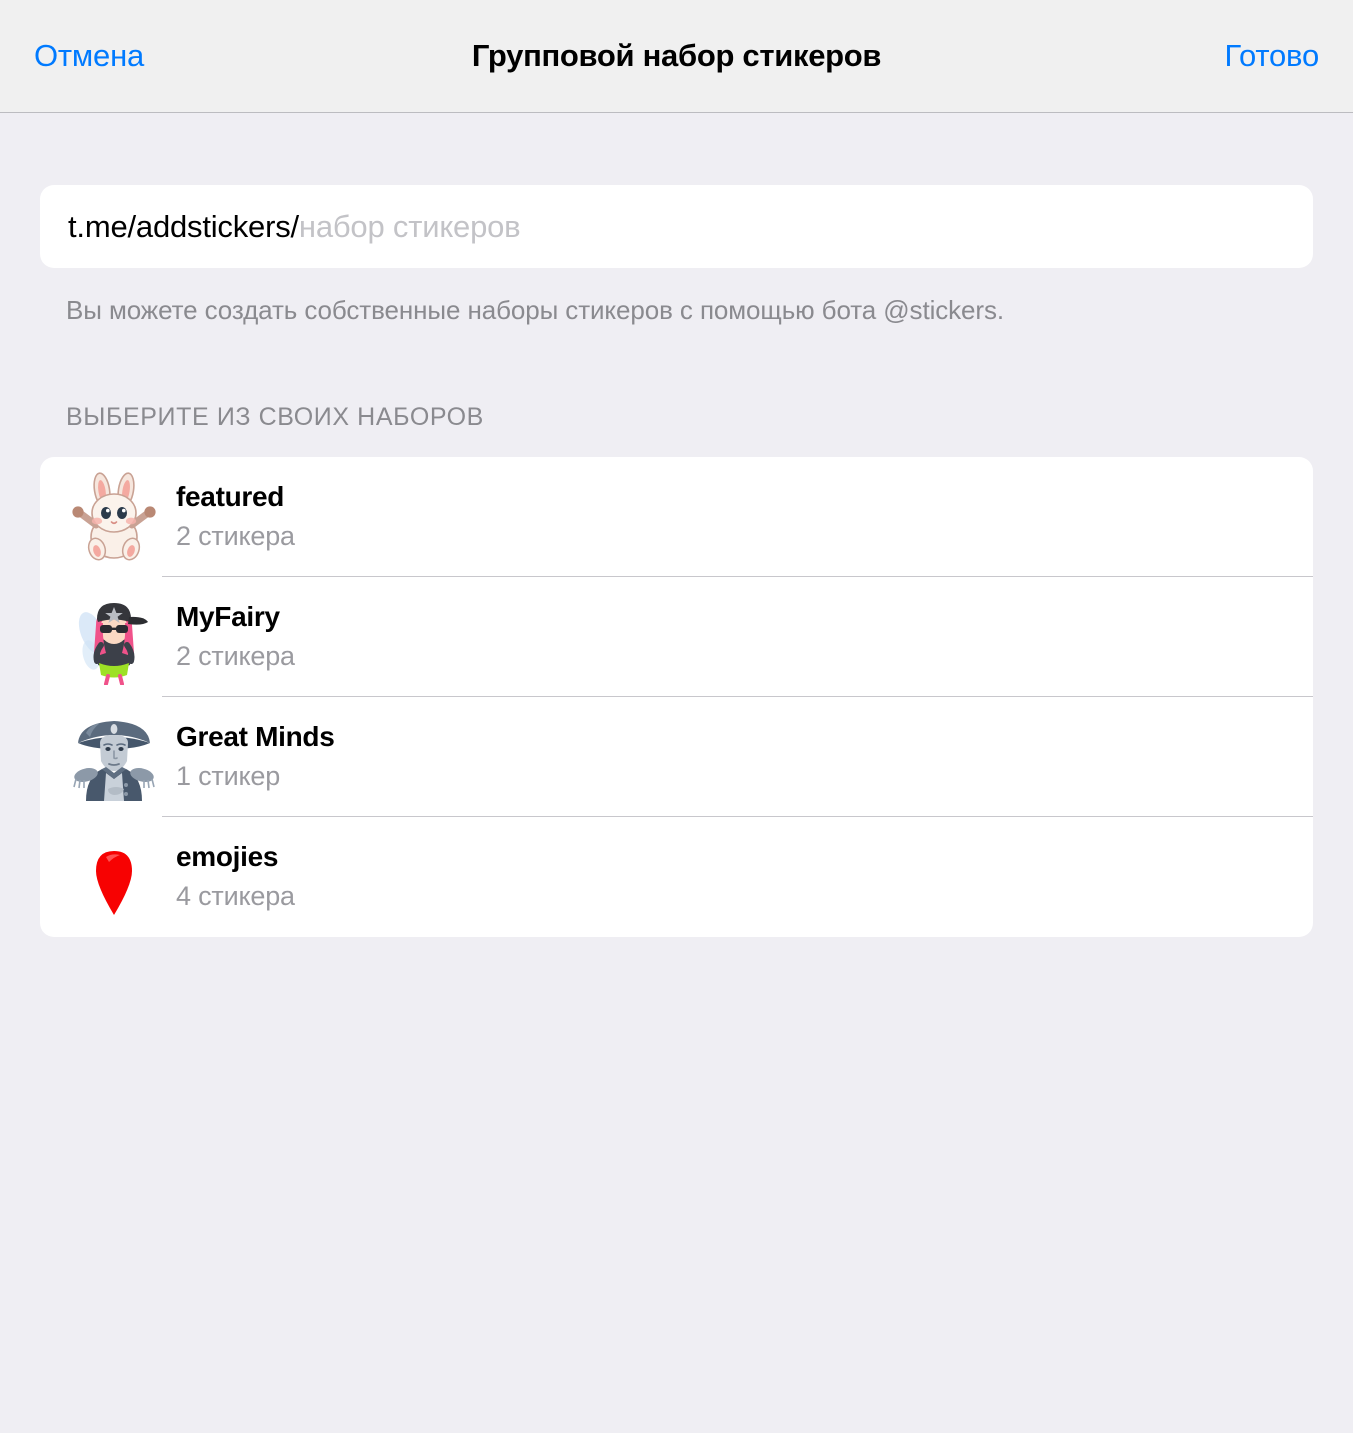  What do you see at coordinates (676, 226) in the screenshot?
I see `sticker-set-url-input: t.me/addstickers/ набор стикеров` at bounding box center [676, 226].